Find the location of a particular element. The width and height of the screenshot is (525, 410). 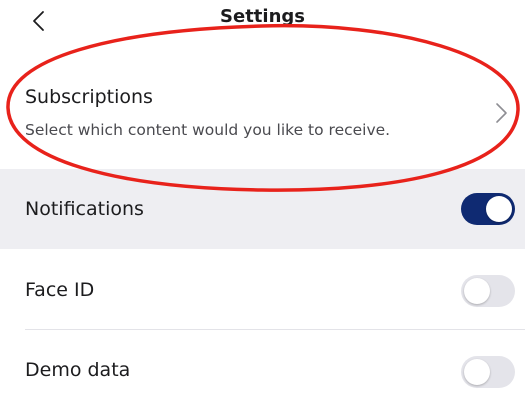

face-id-toggle is located at coordinates (488, 291).